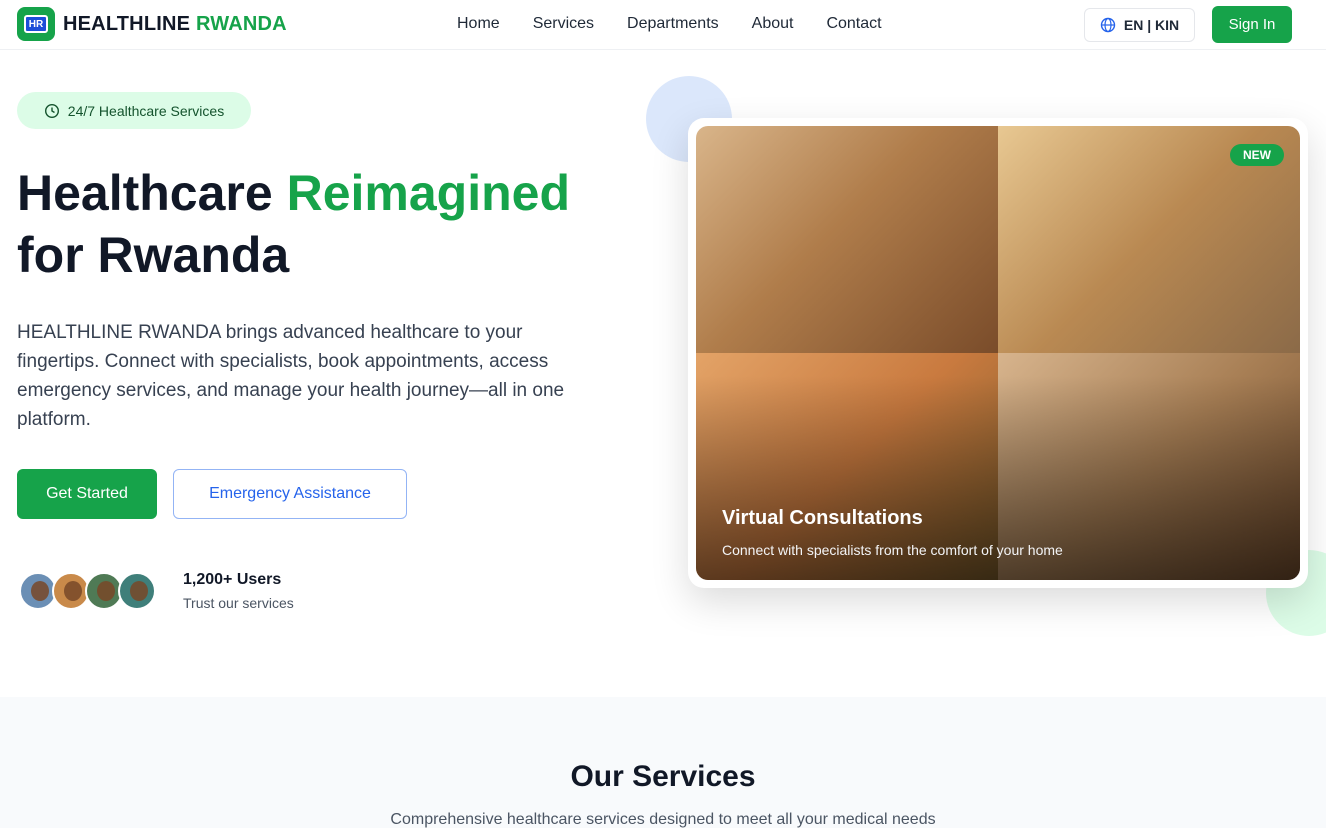  Describe the element at coordinates (145, 193) in the screenshot. I see `hero-title-part1: Healthcare` at that location.